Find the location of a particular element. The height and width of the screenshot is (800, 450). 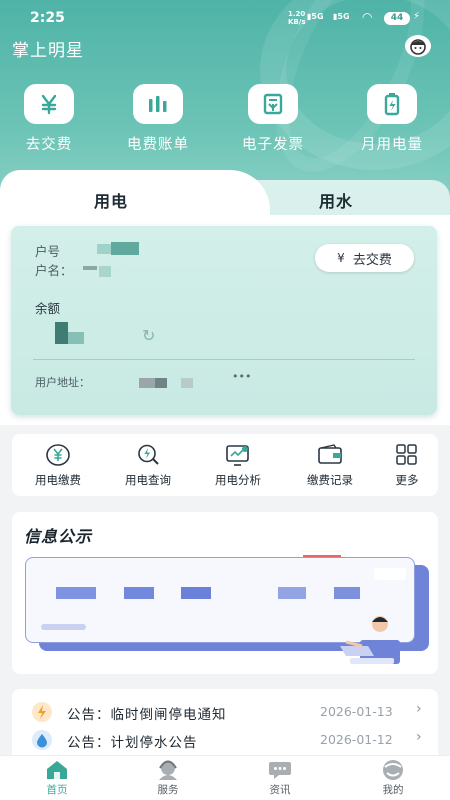

bar-chart-icon is located at coordinates (158, 104).